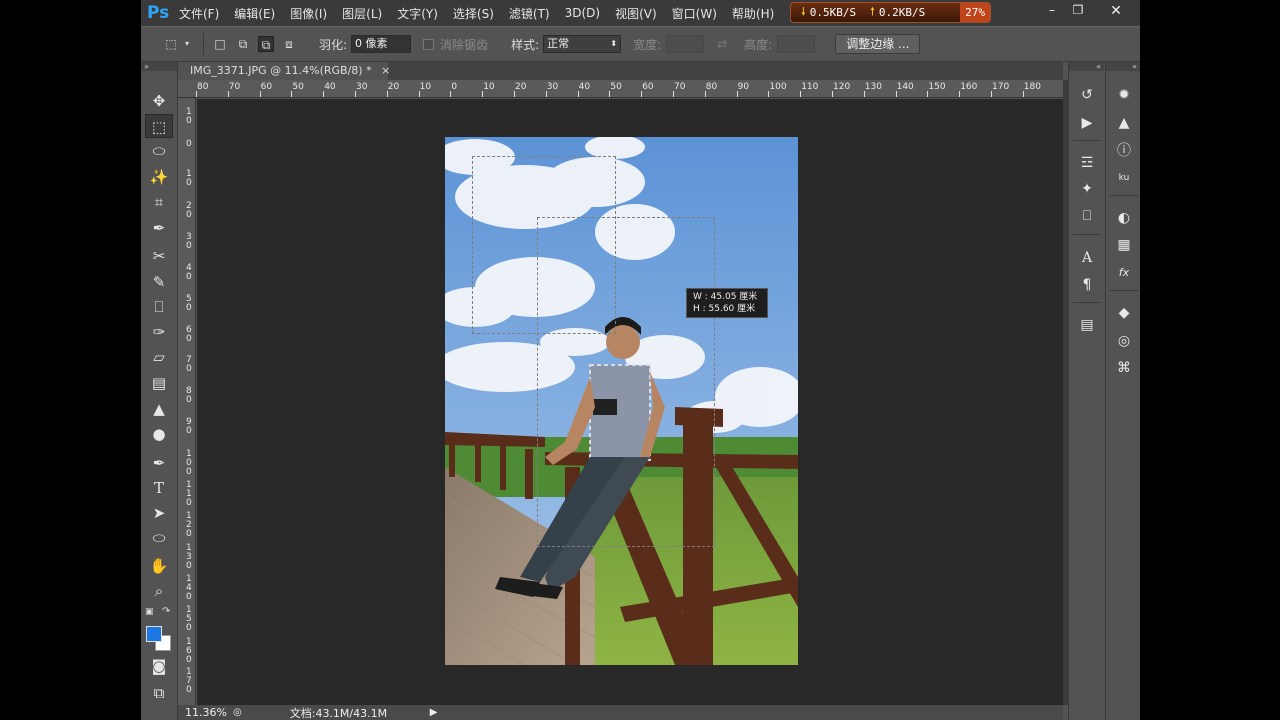  I want to click on tool-presets-icon: ☲, so click(1087, 163).